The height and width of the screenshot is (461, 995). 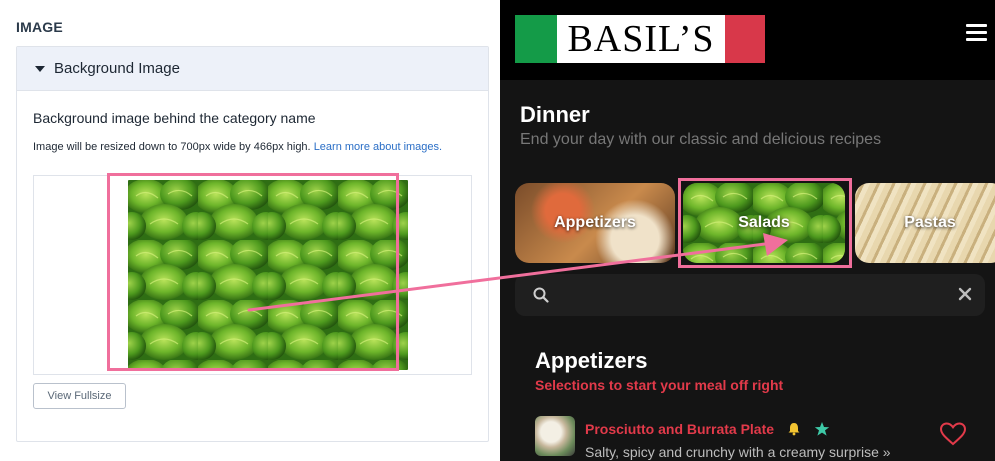 I want to click on menu-title: Dinner, so click(x=555, y=114).